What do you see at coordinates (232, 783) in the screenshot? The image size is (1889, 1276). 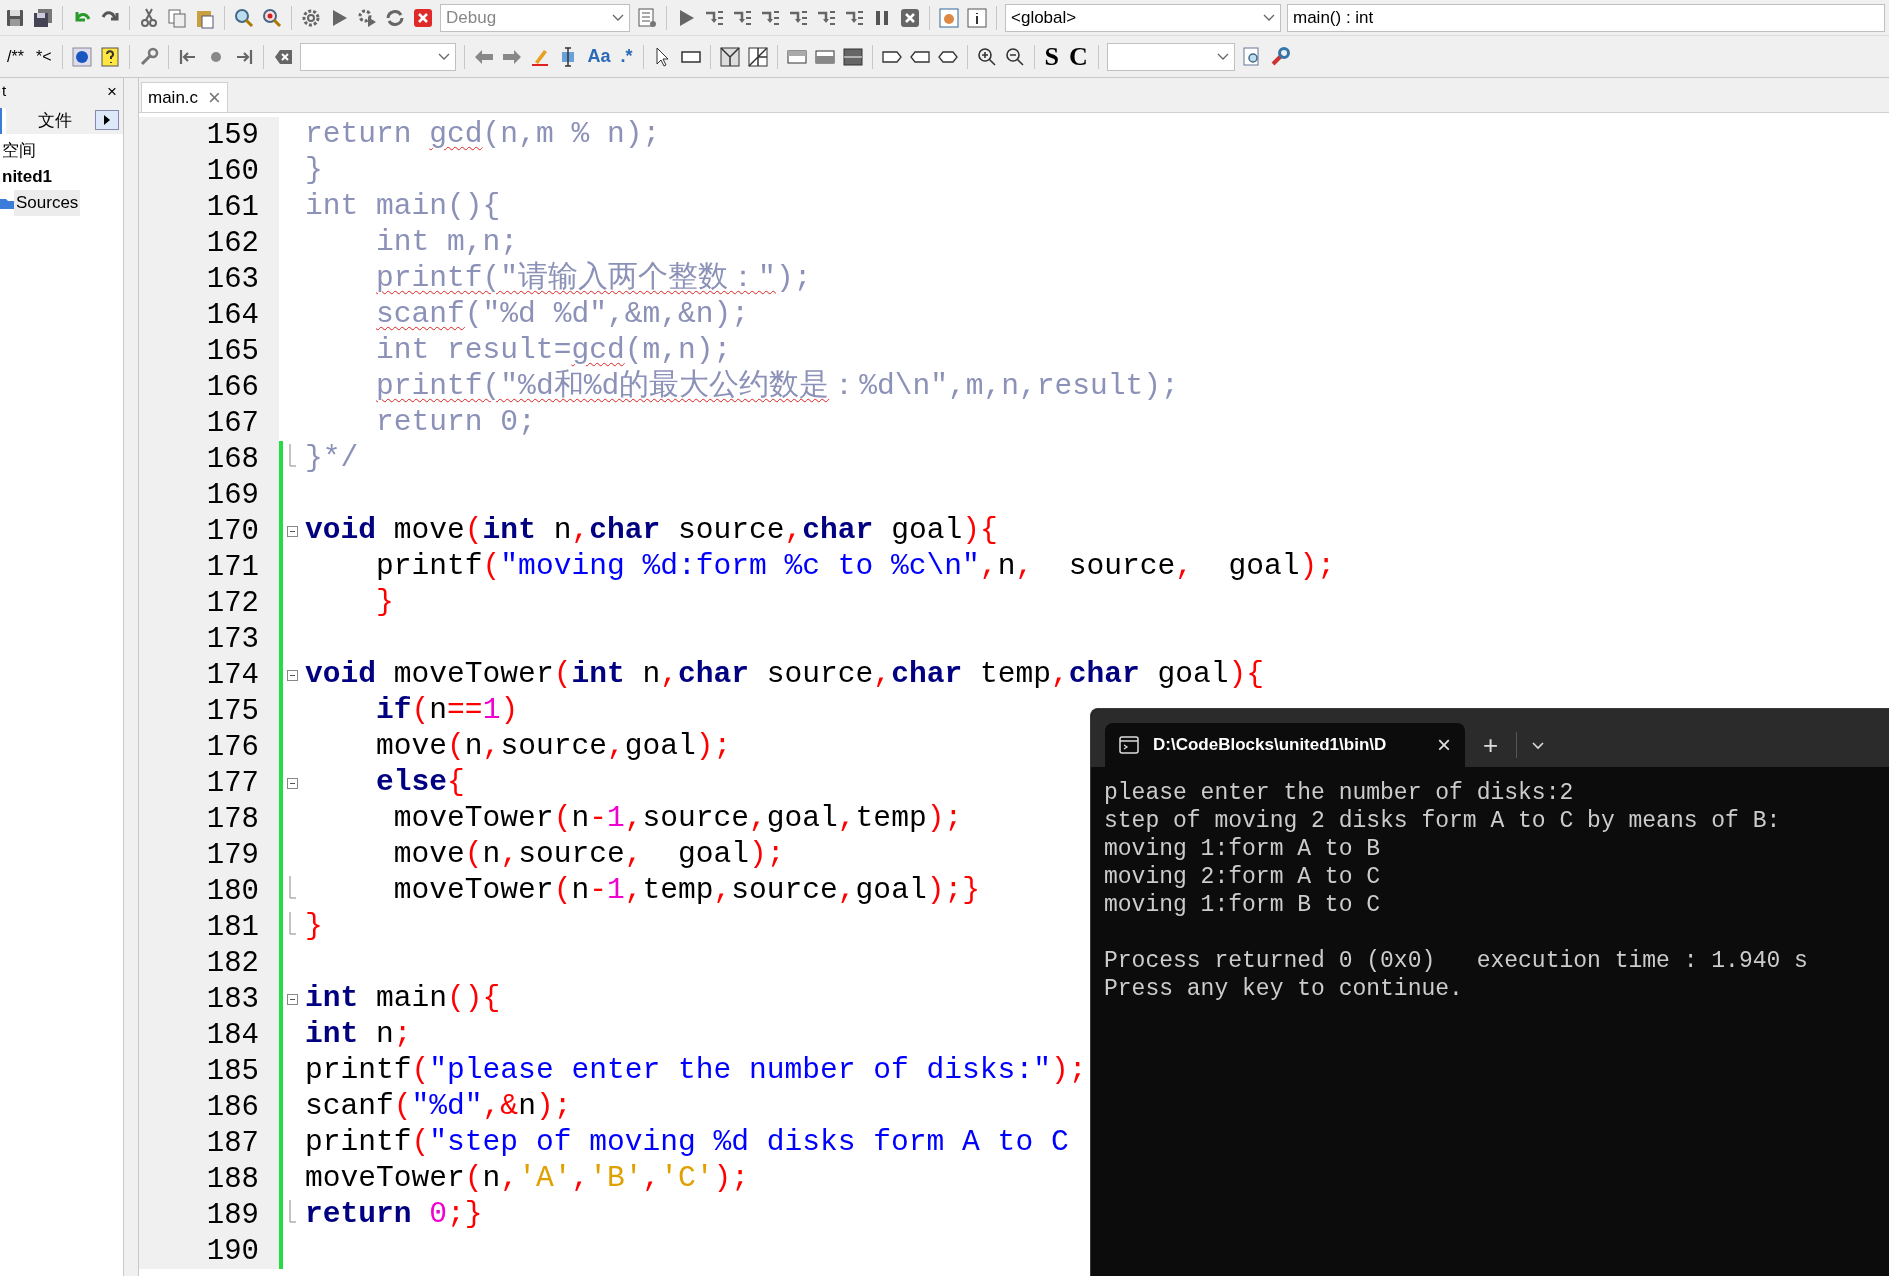 I see `line-number: 177` at bounding box center [232, 783].